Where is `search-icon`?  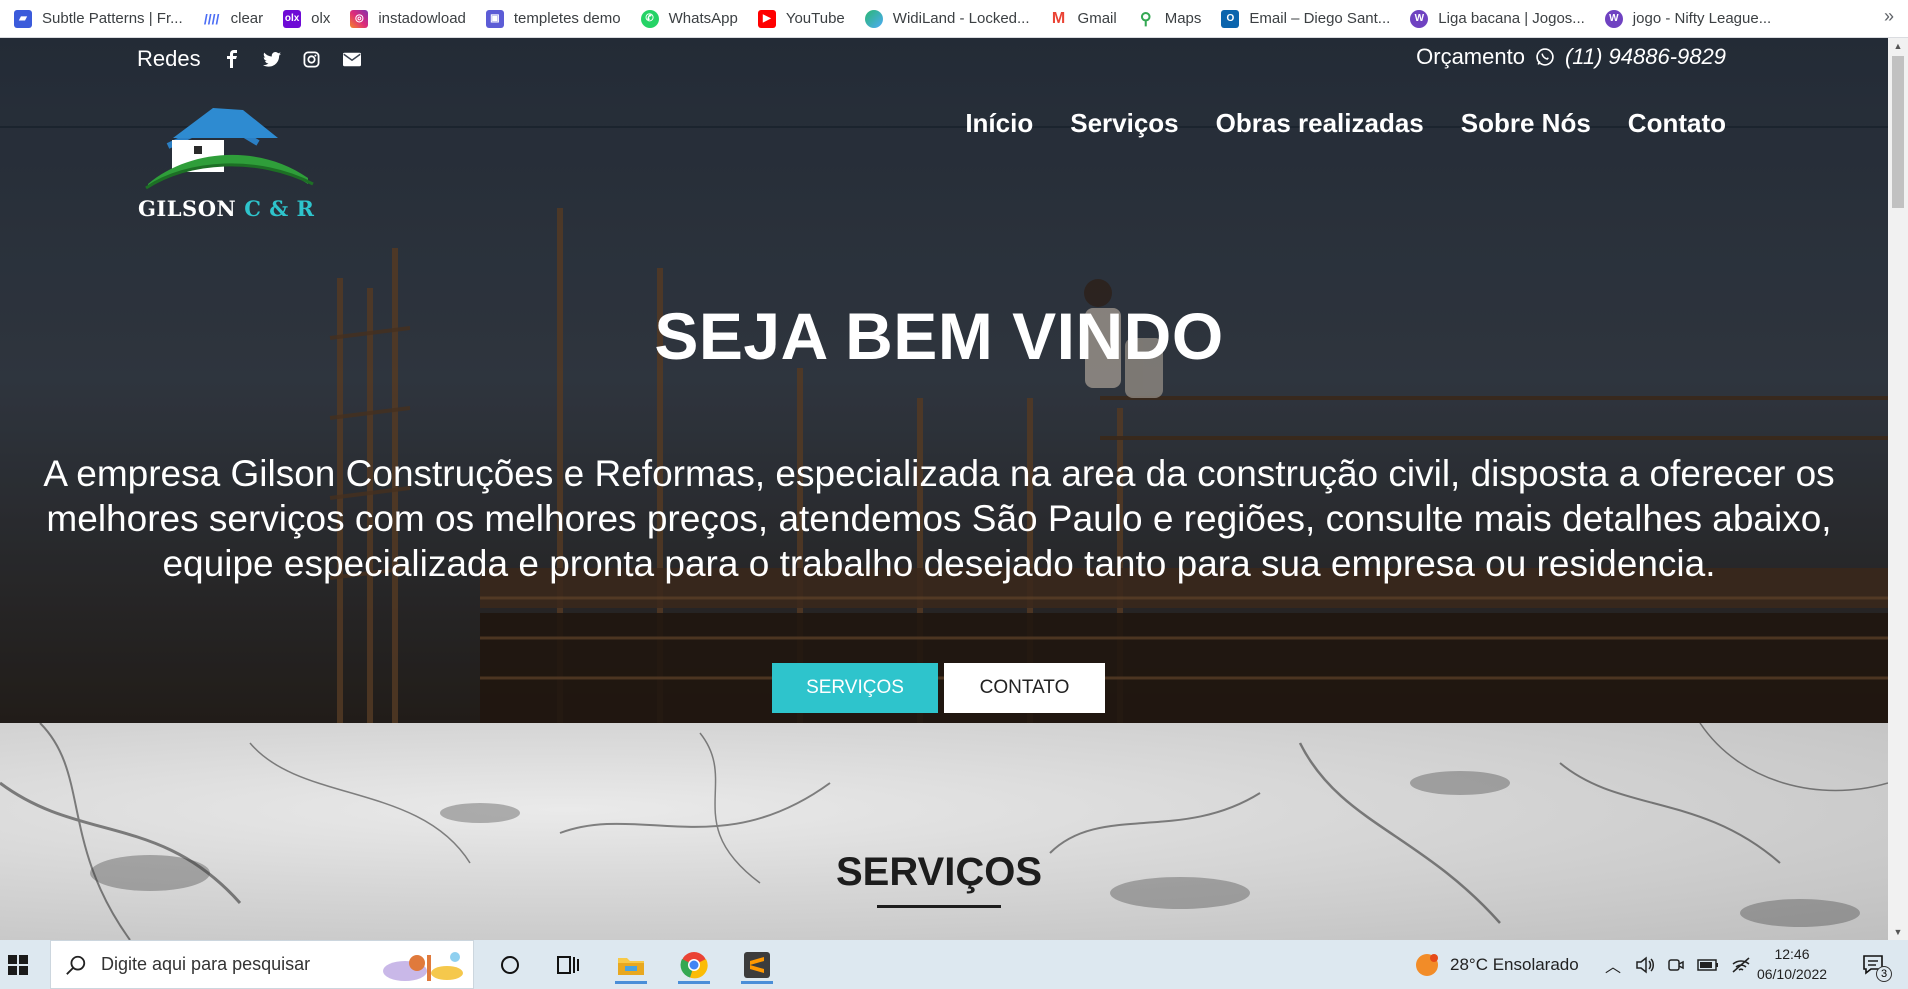
search-icon is located at coordinates (76, 965).